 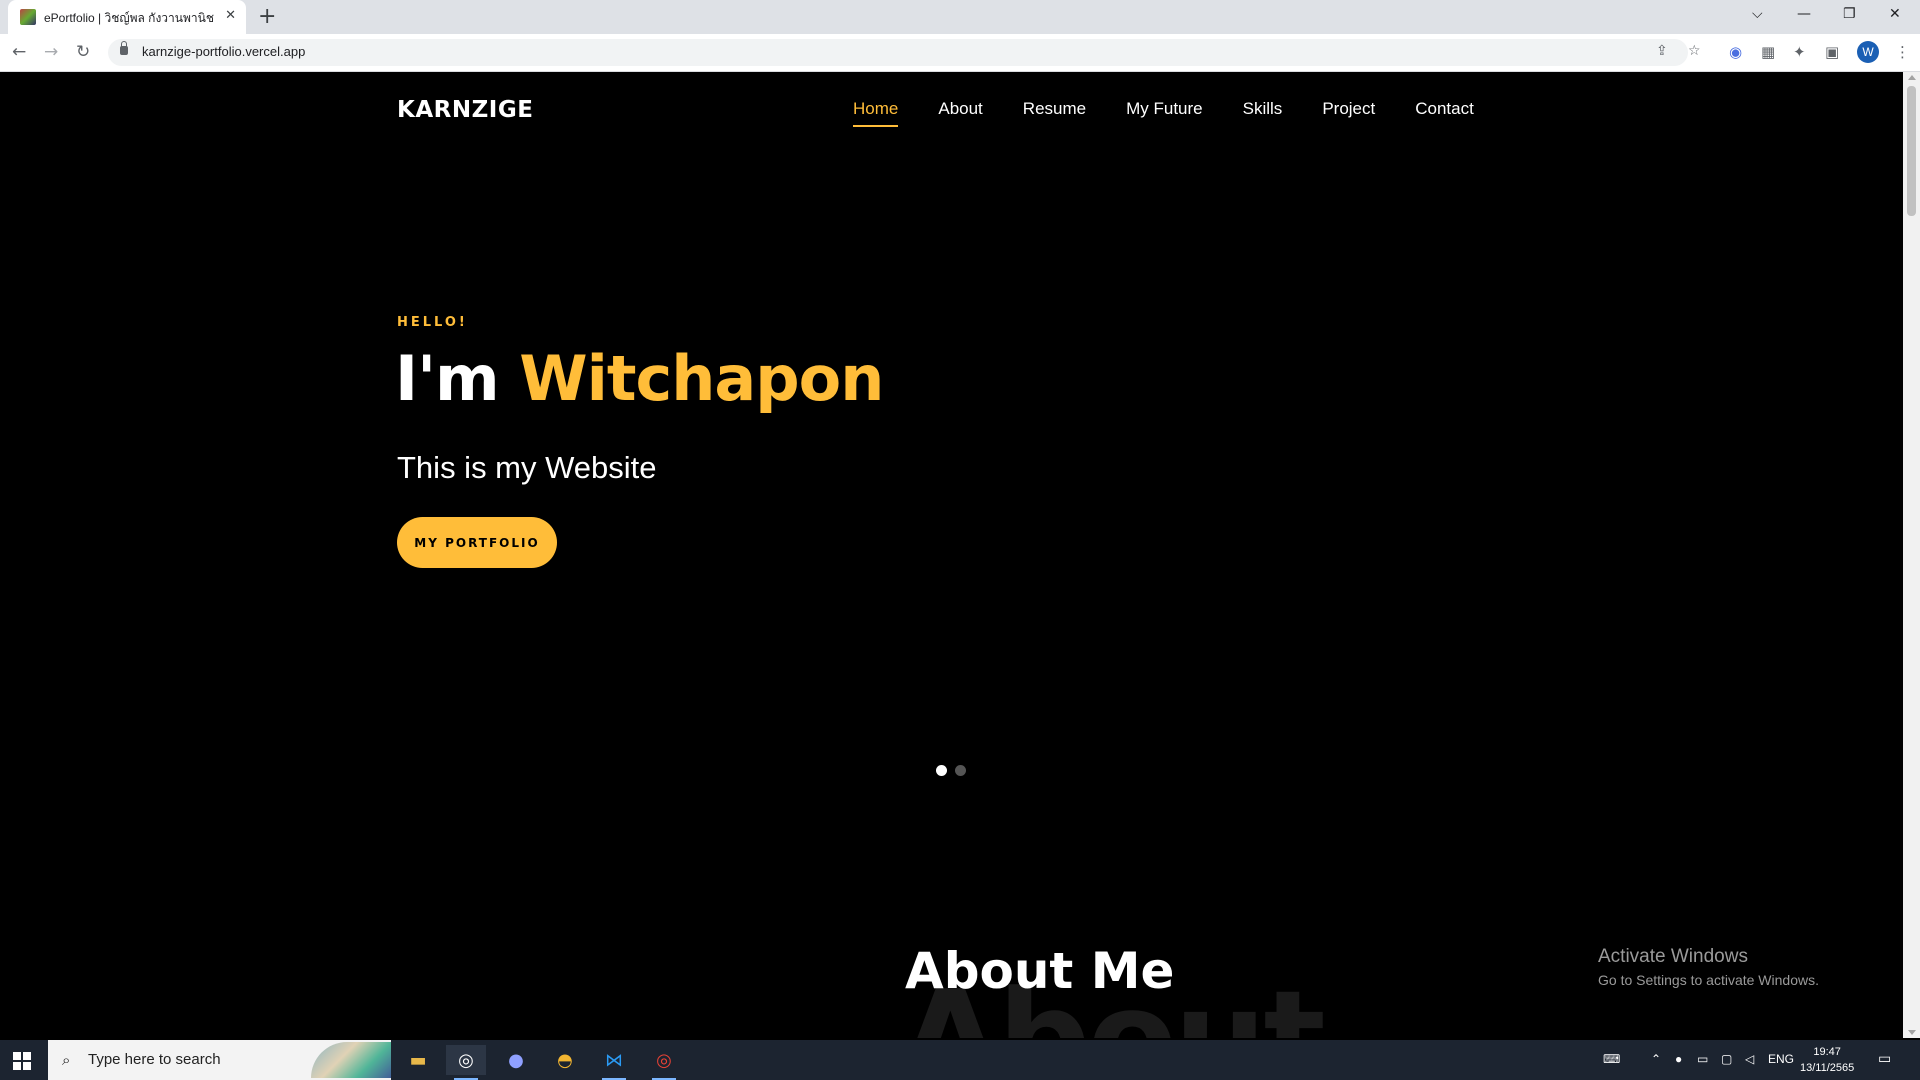 I want to click on activate-title: Activate Windows, so click(x=1673, y=956).